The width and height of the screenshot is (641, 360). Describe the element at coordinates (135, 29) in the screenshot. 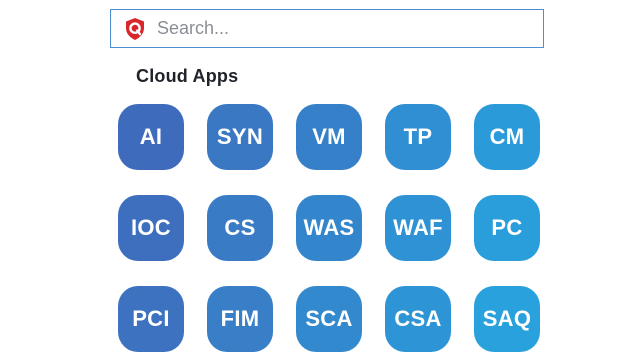

I see `qualys-shield-icon` at that location.